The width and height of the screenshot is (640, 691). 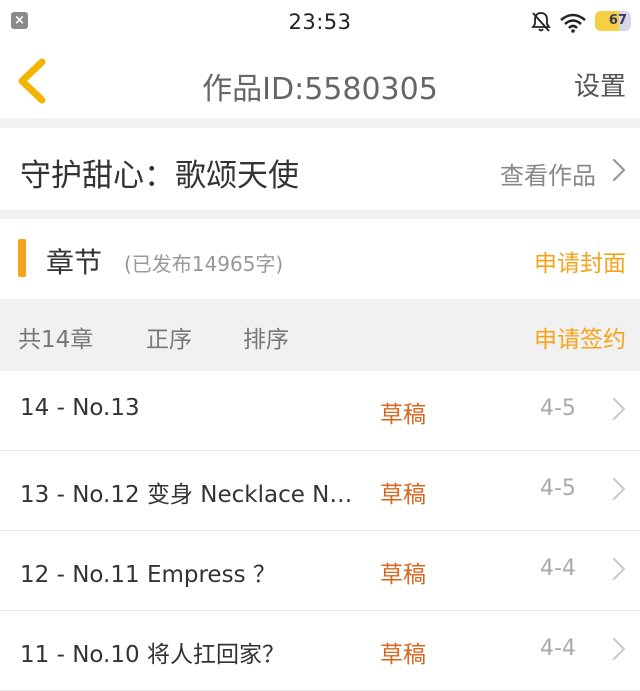 I want to click on chapter-title: 12 - No.11 Empress ？, so click(x=148, y=575).